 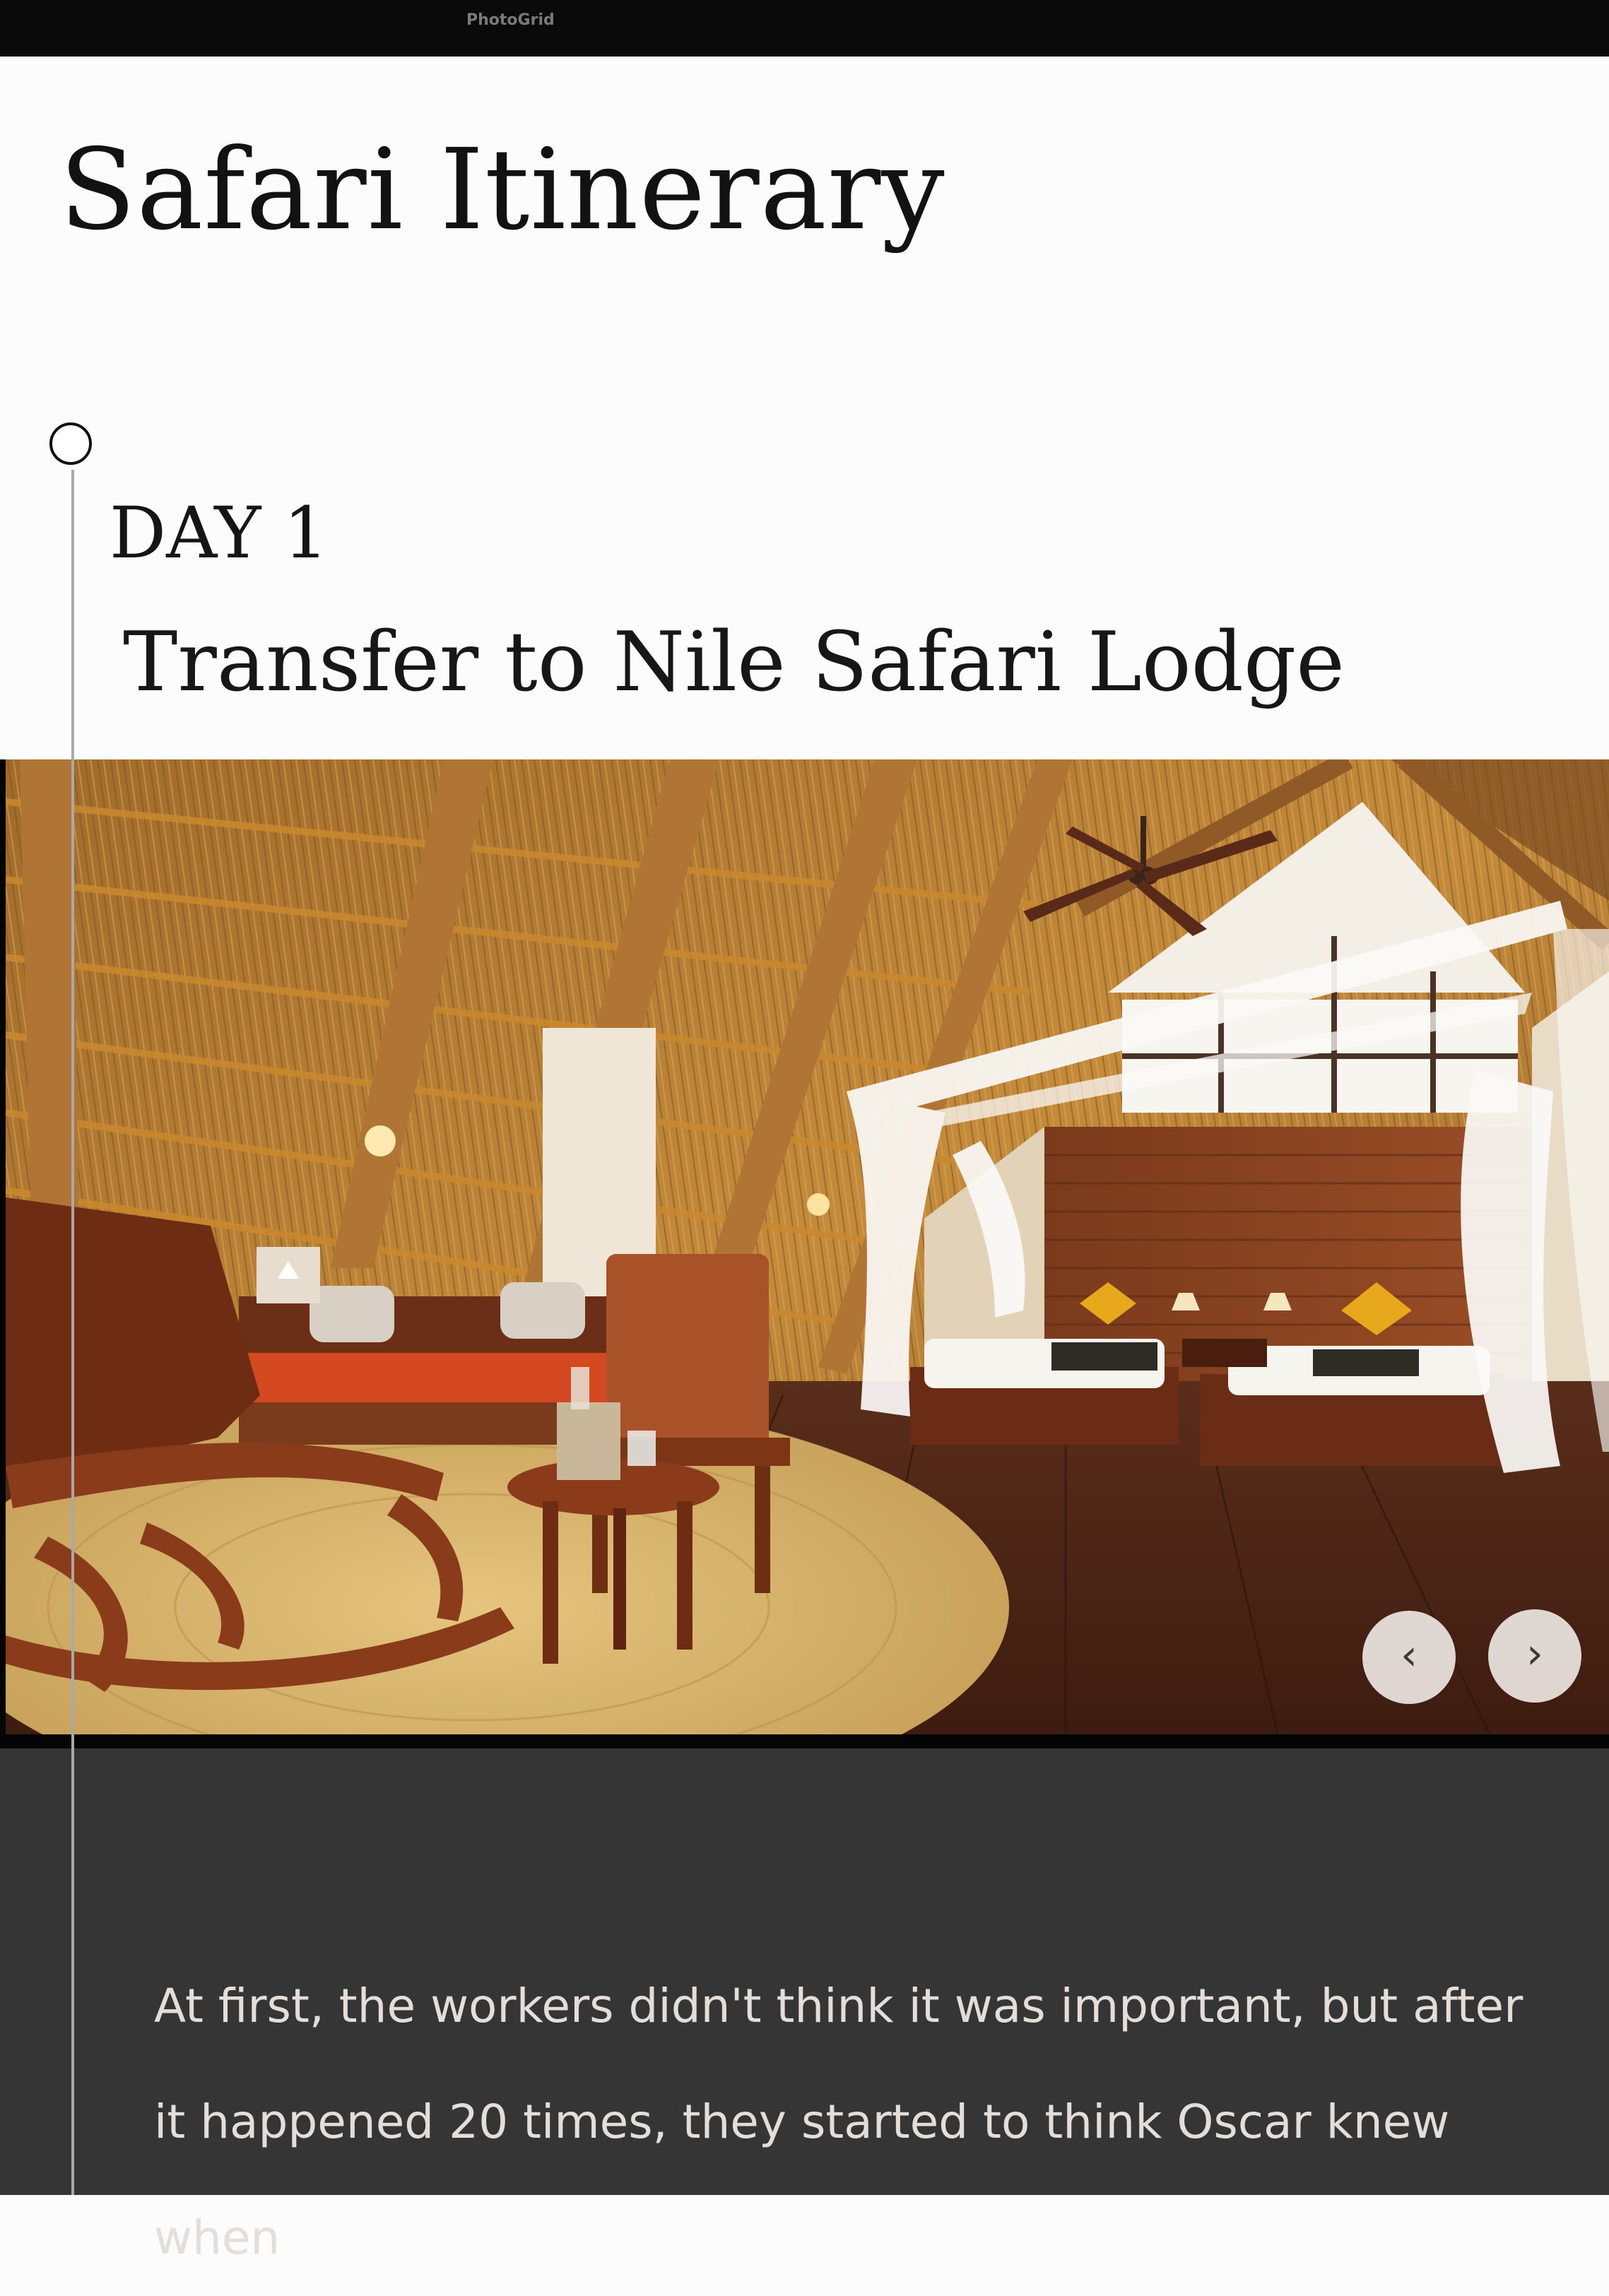 I want to click on chevron-right-icon: ›, so click(x=1534, y=1654).